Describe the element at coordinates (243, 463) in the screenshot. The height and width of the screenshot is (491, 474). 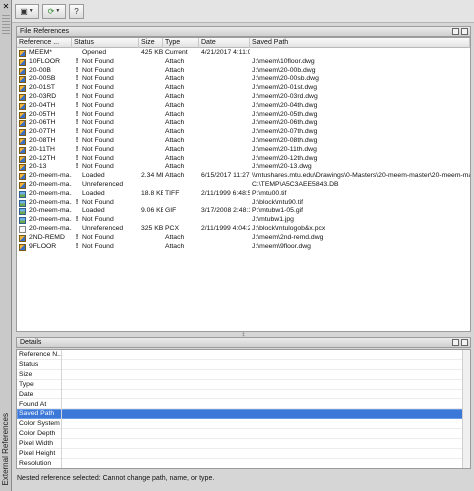
I see `property-row: Resolution` at that location.